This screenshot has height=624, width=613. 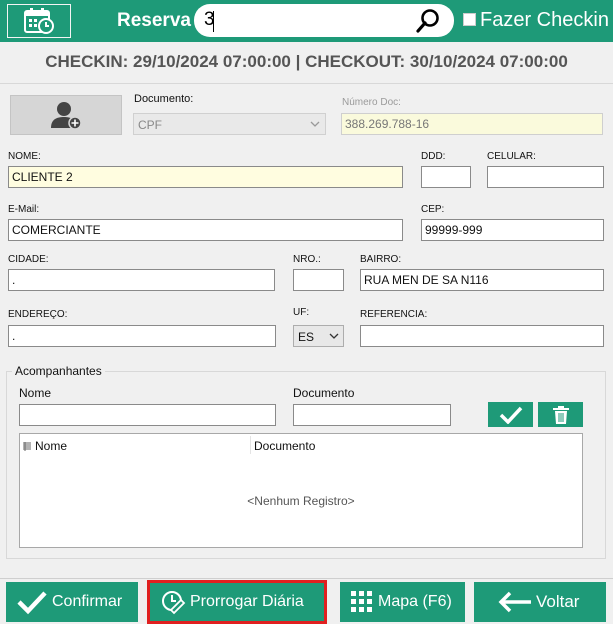 I want to click on top-bar: Reserva Fazer Checkin, so click(x=306, y=21).